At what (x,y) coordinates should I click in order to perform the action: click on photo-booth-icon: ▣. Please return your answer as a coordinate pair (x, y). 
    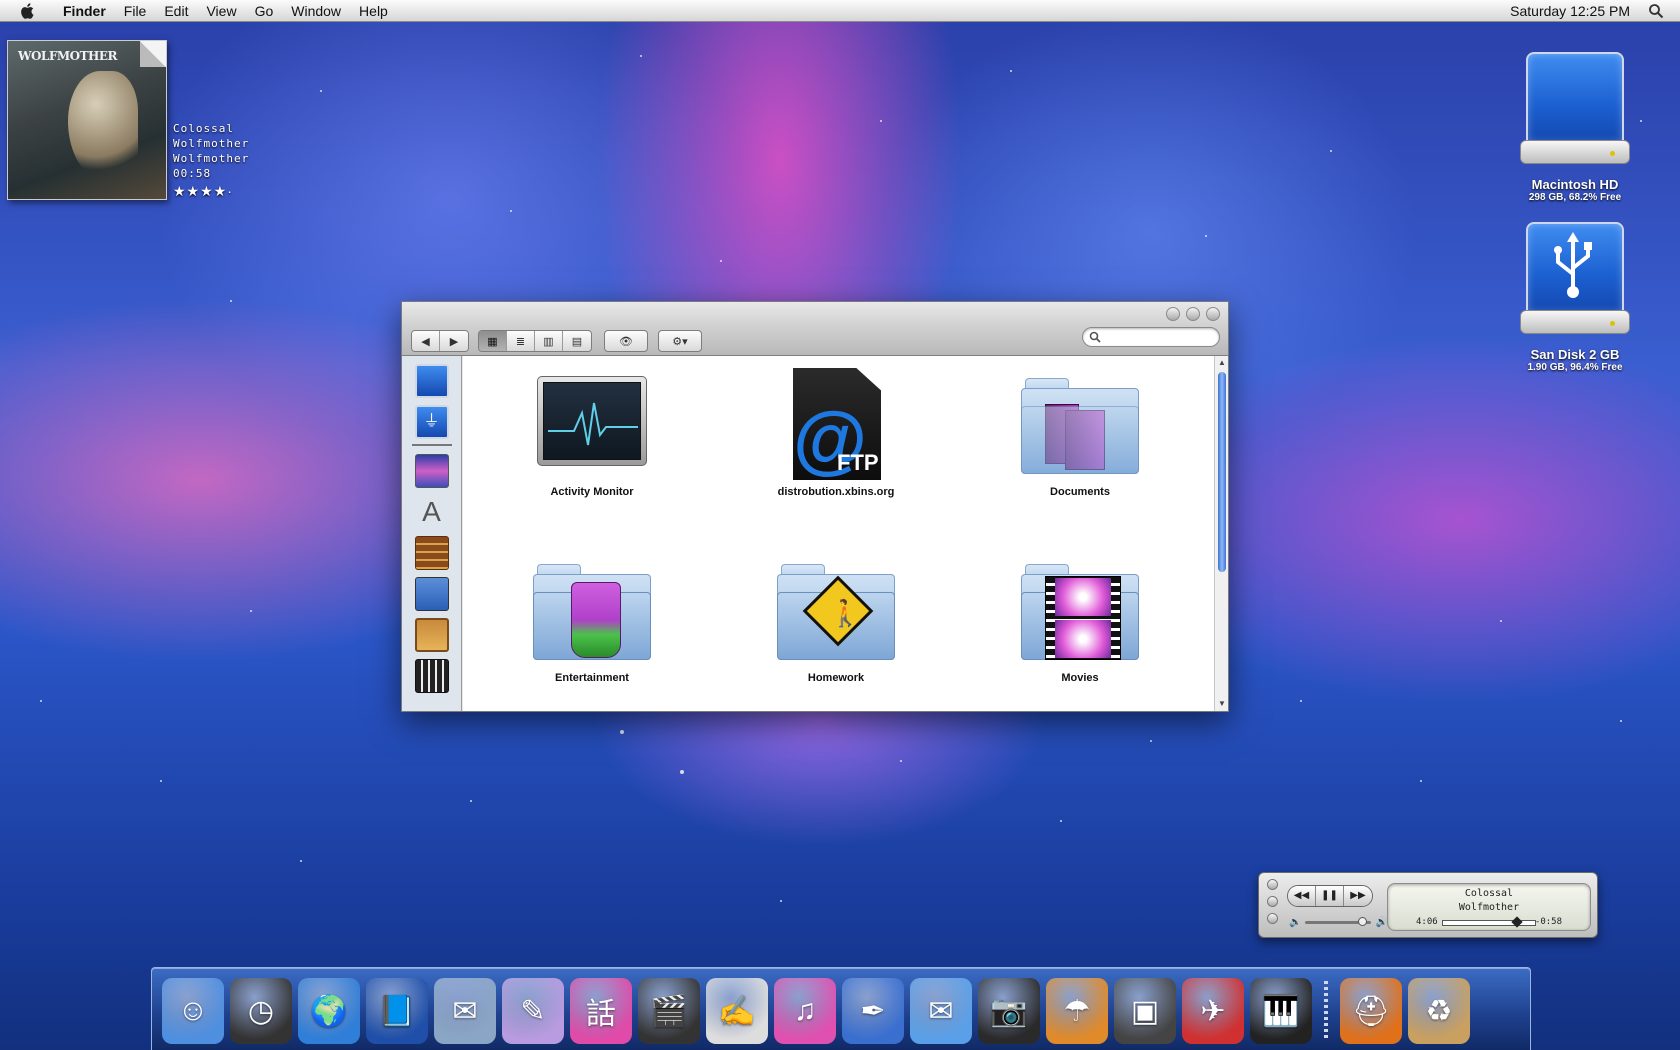
    Looking at the image, I should click on (1145, 1011).